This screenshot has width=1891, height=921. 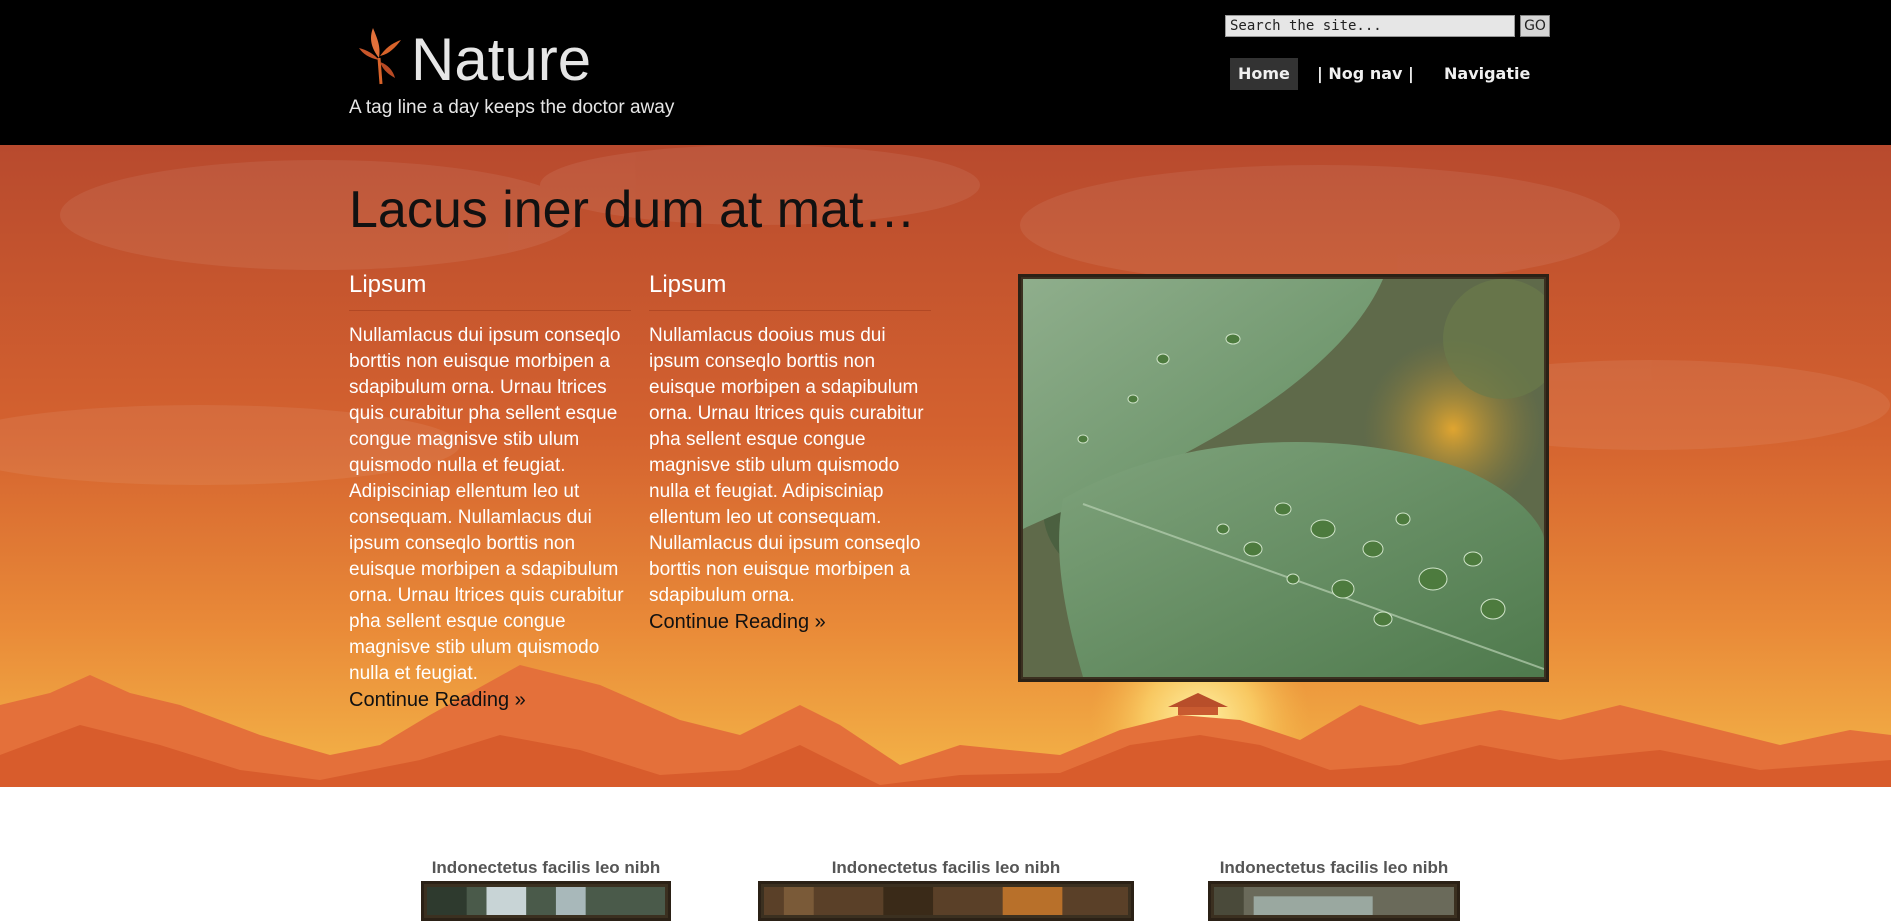 I want to click on nav-item-home: Home, so click(x=1264, y=74).